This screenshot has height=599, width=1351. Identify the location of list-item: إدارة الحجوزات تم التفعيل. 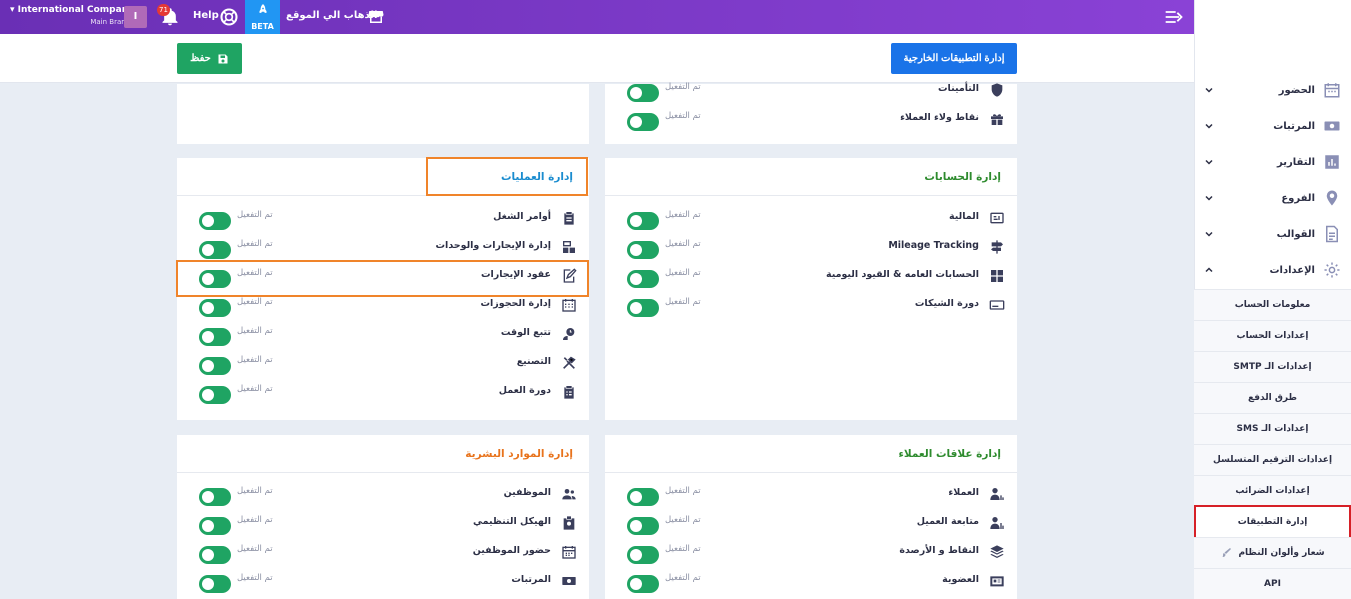
(383, 306).